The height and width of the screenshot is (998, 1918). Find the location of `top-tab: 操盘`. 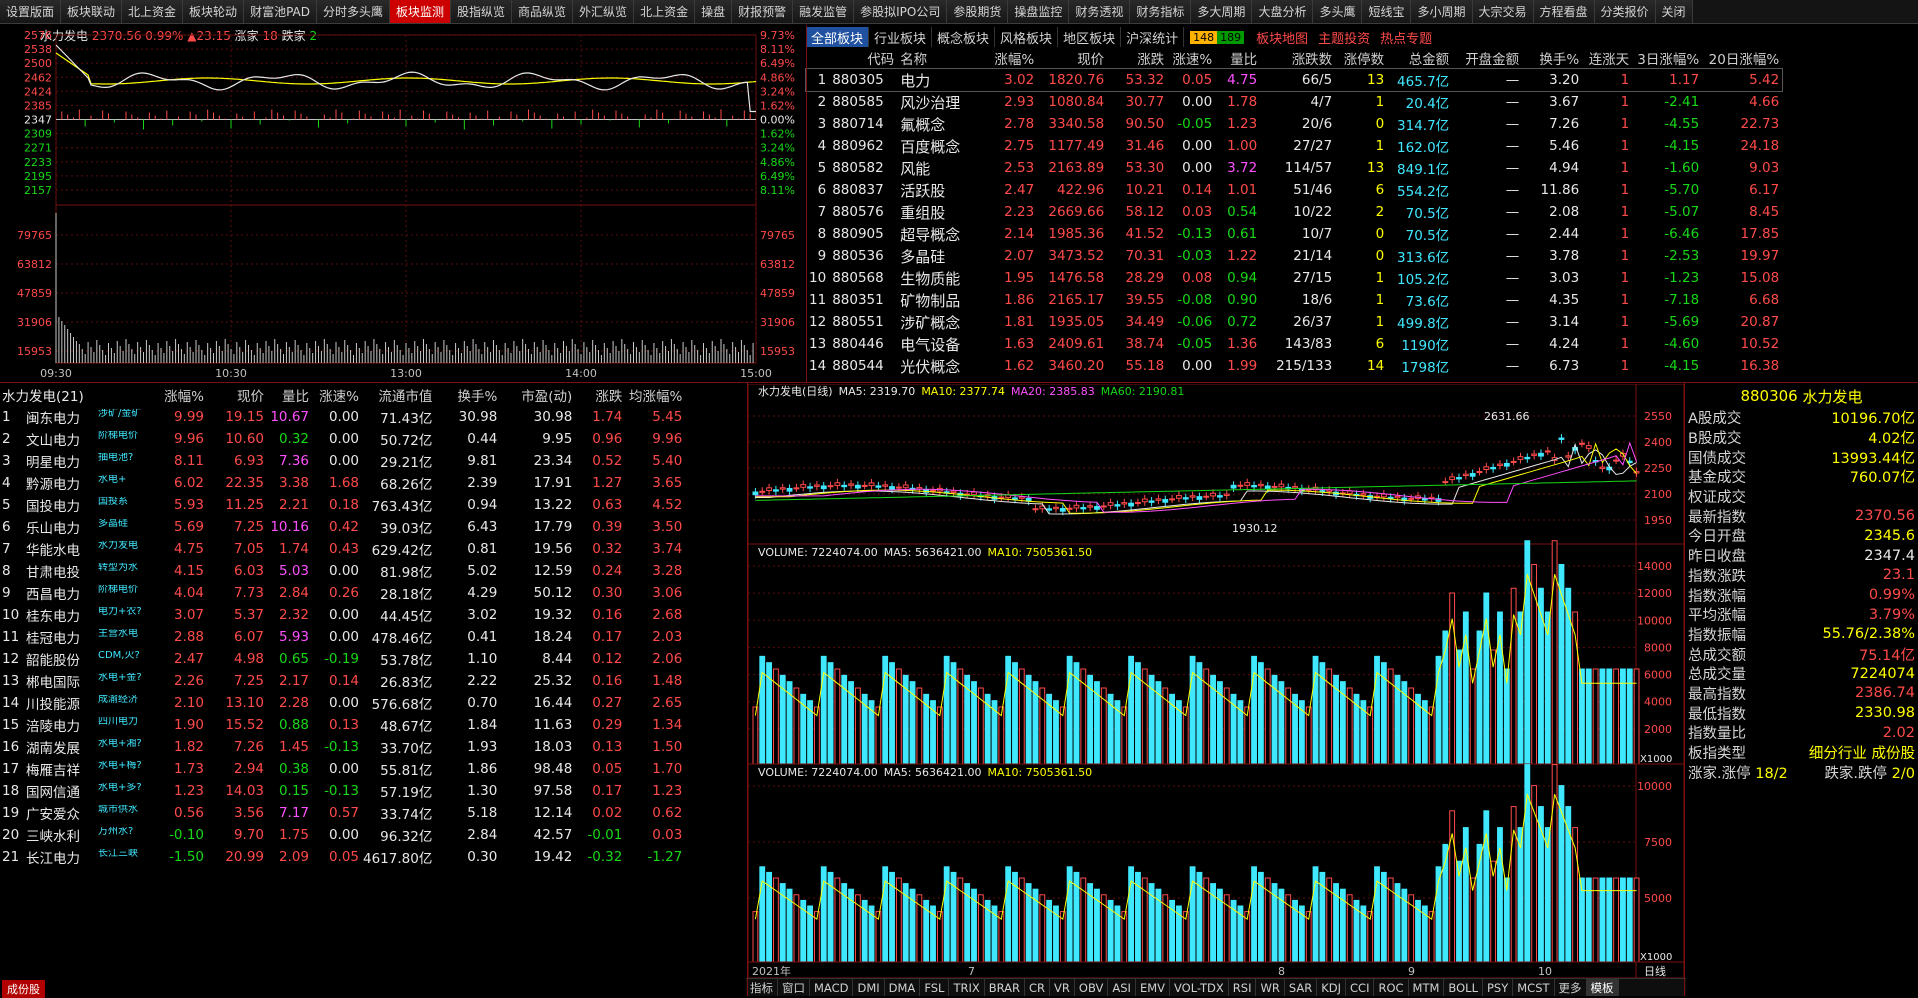

top-tab: 操盘 is located at coordinates (714, 11).